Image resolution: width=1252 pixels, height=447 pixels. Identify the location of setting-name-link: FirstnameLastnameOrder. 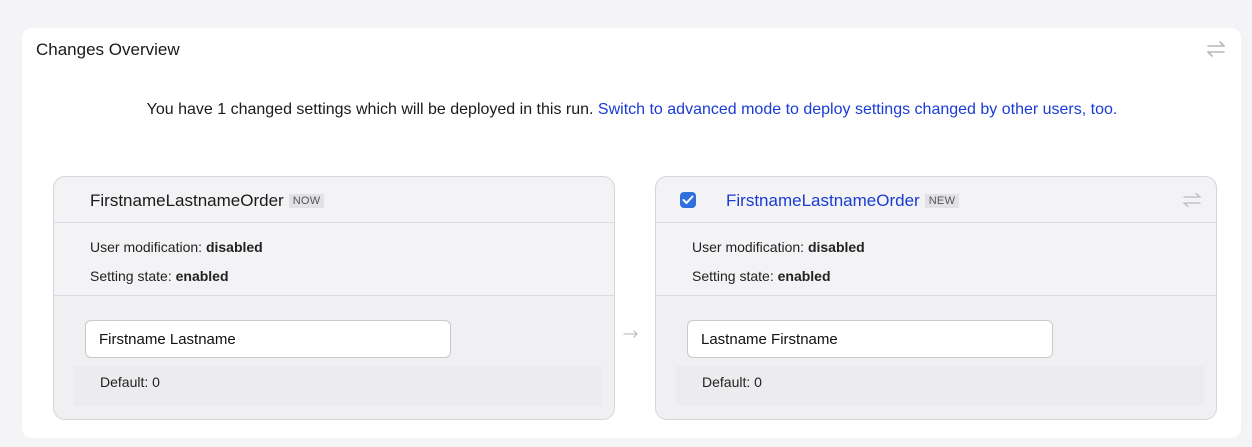
(823, 200).